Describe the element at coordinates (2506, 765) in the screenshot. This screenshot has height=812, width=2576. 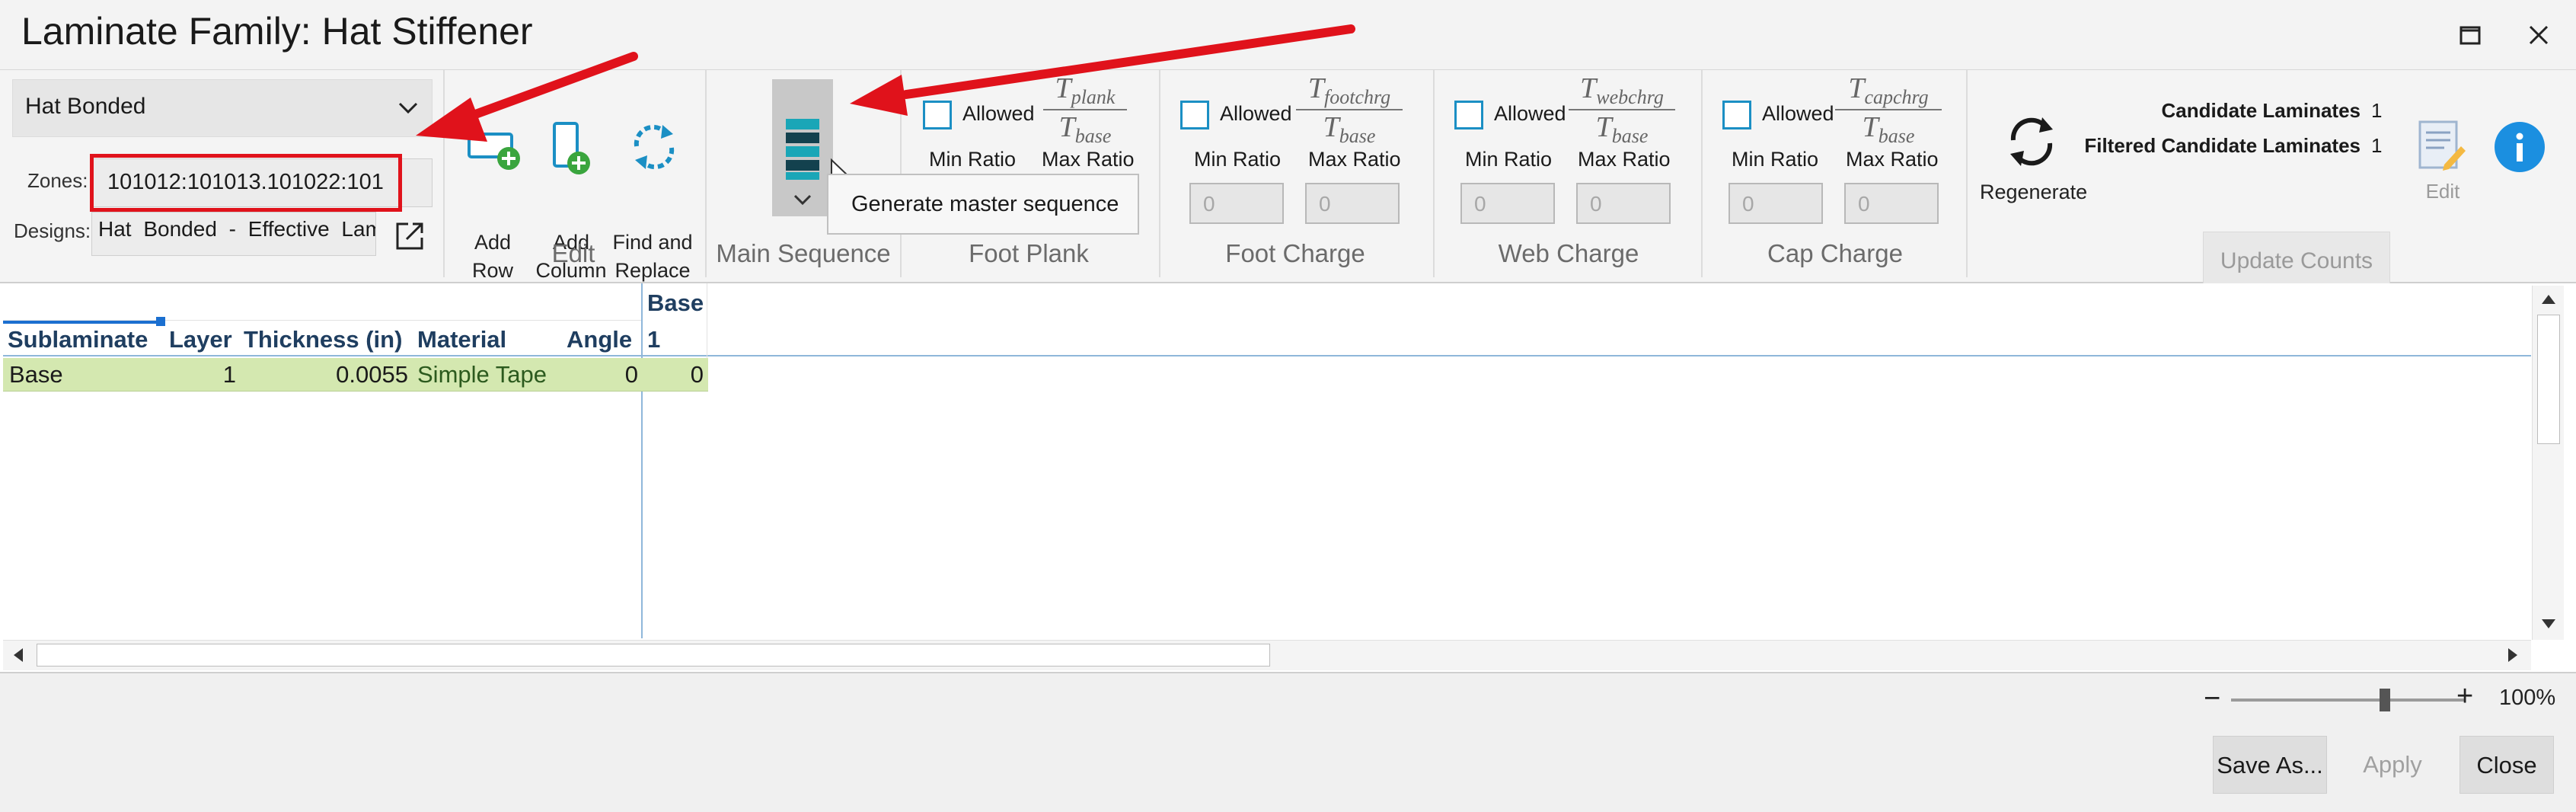
I see `close-button: Close` at that location.